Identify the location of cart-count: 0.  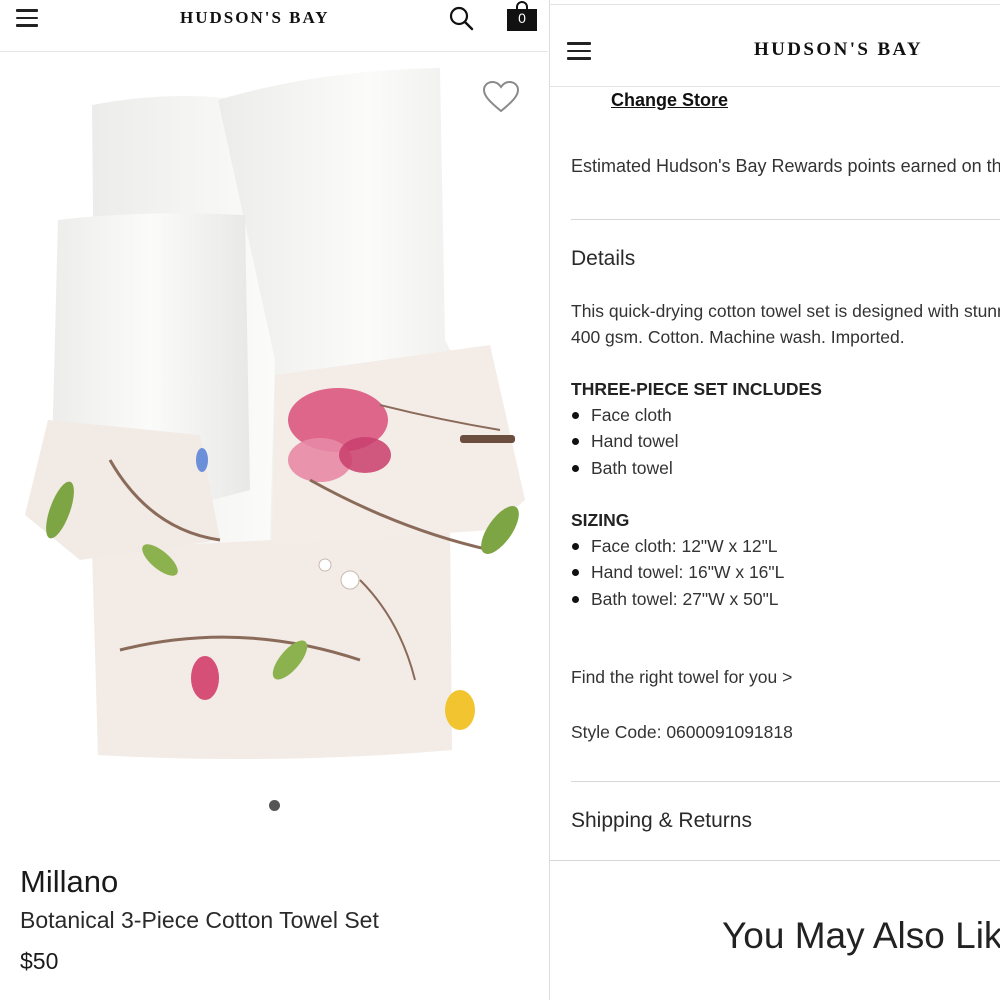
(522, 18).